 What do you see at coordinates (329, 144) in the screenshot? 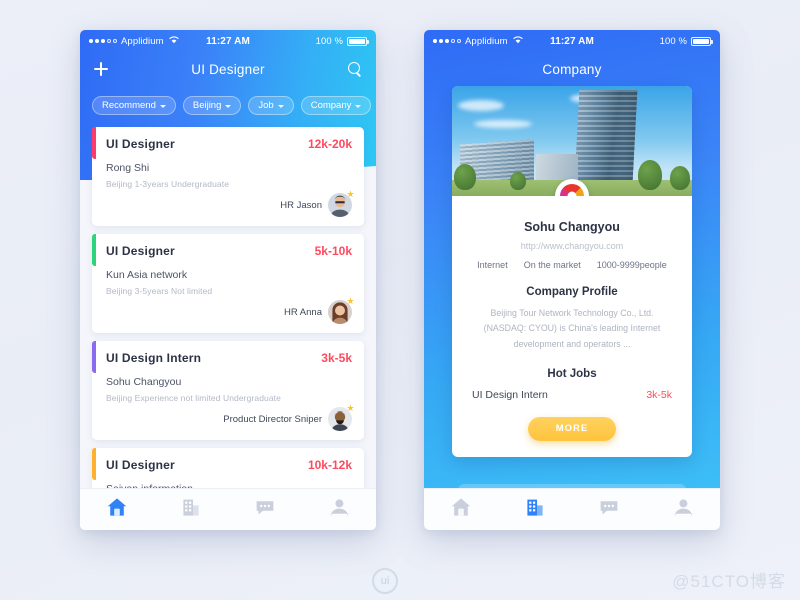
I see `job-salary: 12k-20k` at bounding box center [329, 144].